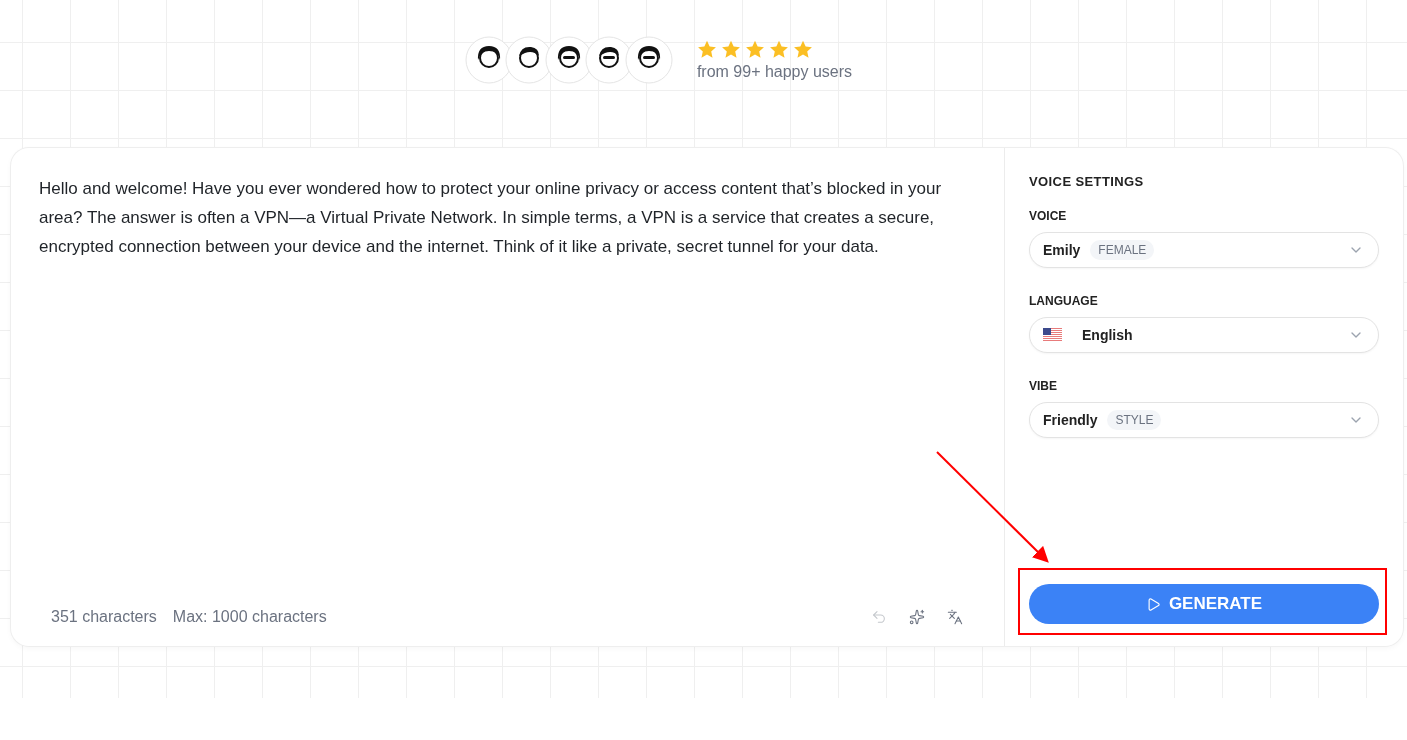 This screenshot has height=740, width=1407. I want to click on field-label: VOICE, so click(1048, 216).